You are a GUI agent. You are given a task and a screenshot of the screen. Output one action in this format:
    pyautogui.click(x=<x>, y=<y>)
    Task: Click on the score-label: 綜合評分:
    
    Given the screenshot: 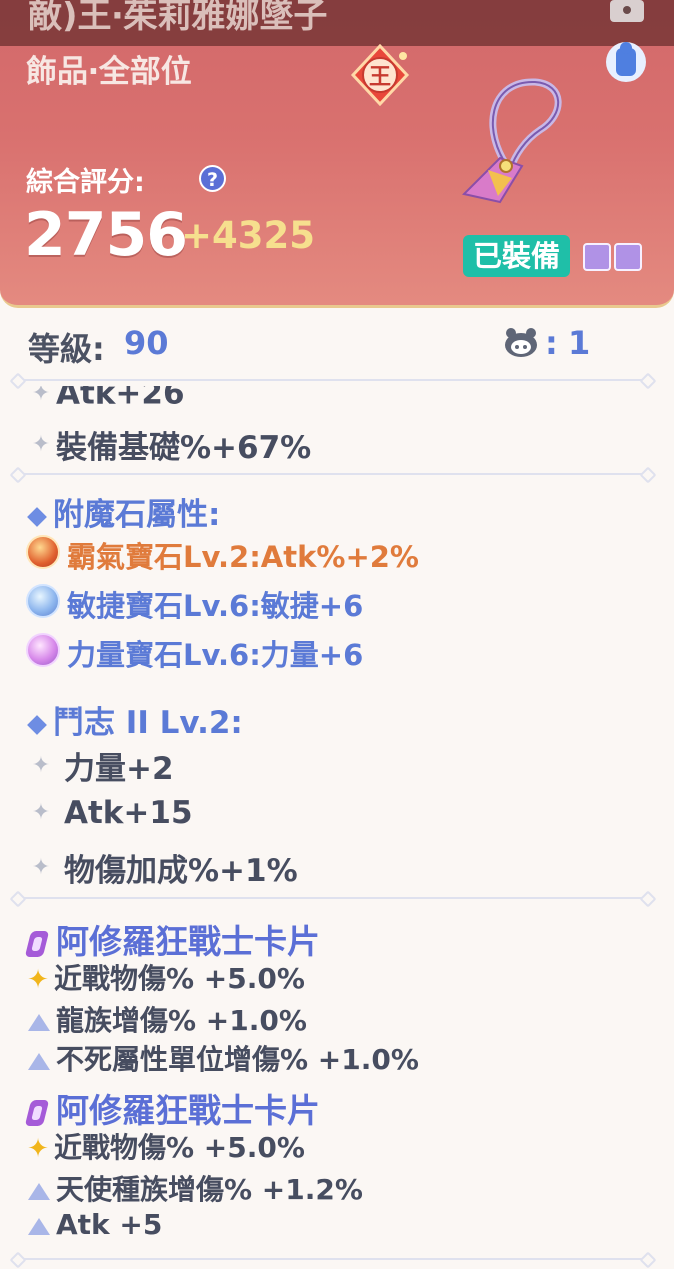 What is the action you would take?
    pyautogui.click(x=85, y=182)
    